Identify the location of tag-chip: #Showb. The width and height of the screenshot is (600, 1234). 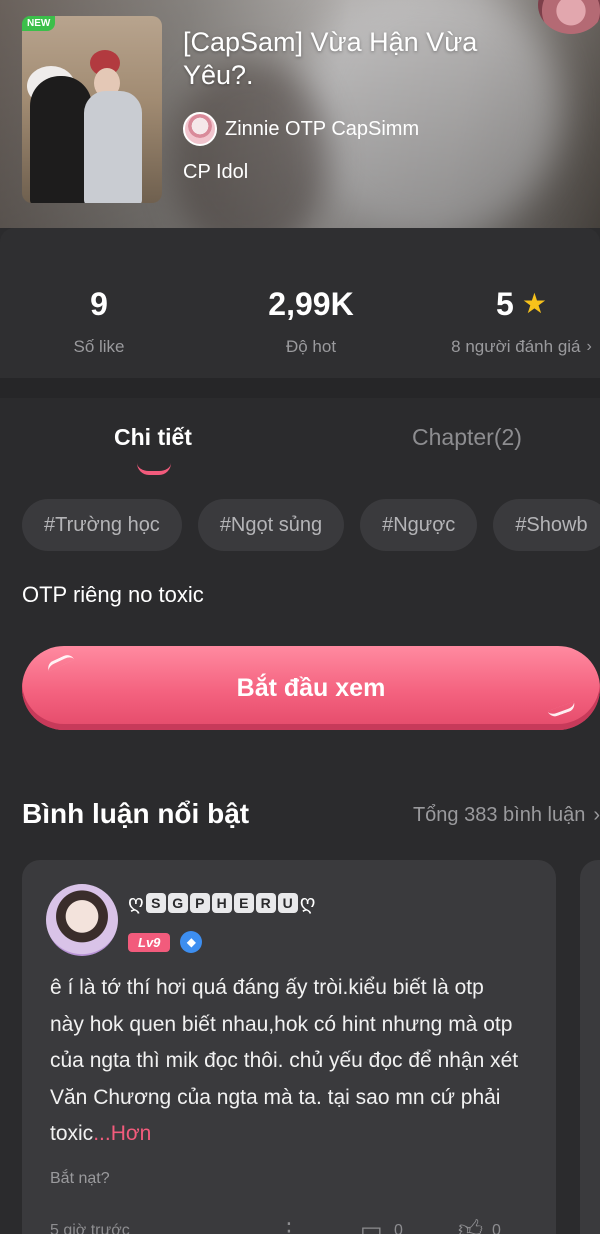
(546, 525).